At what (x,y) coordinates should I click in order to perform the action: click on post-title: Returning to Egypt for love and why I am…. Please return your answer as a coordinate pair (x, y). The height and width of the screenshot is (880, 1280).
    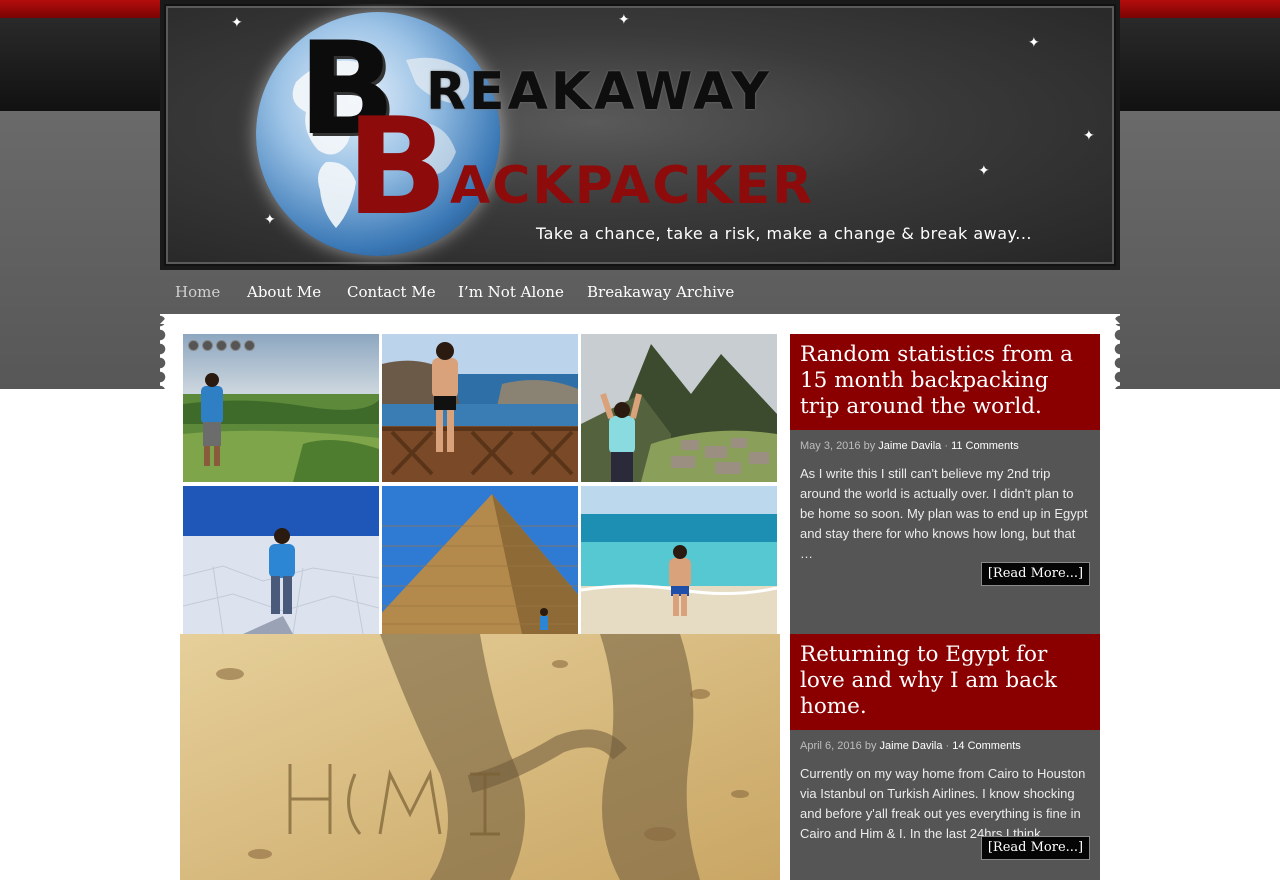
    Looking at the image, I should click on (945, 682).